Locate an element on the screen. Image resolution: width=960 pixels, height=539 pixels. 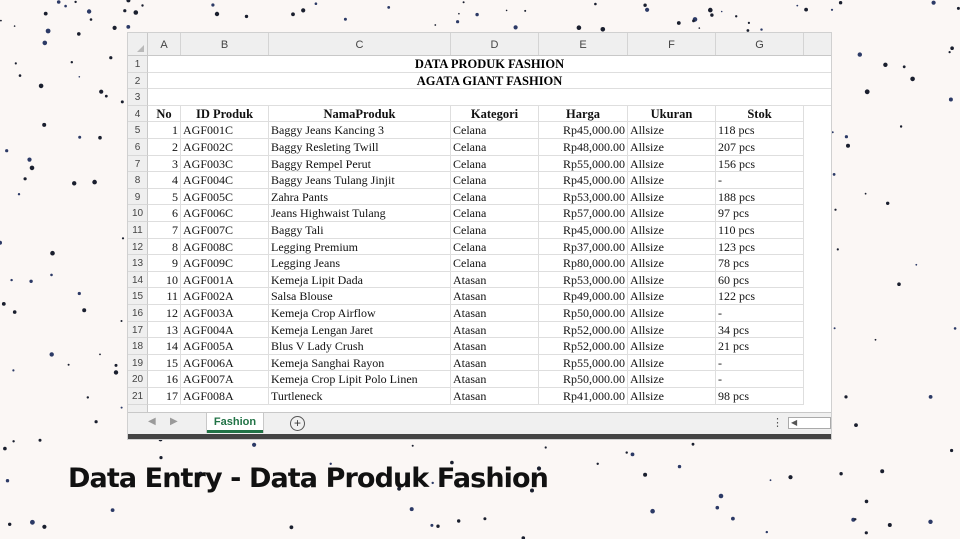
table-cell: 17 is located at coordinates (164, 396).